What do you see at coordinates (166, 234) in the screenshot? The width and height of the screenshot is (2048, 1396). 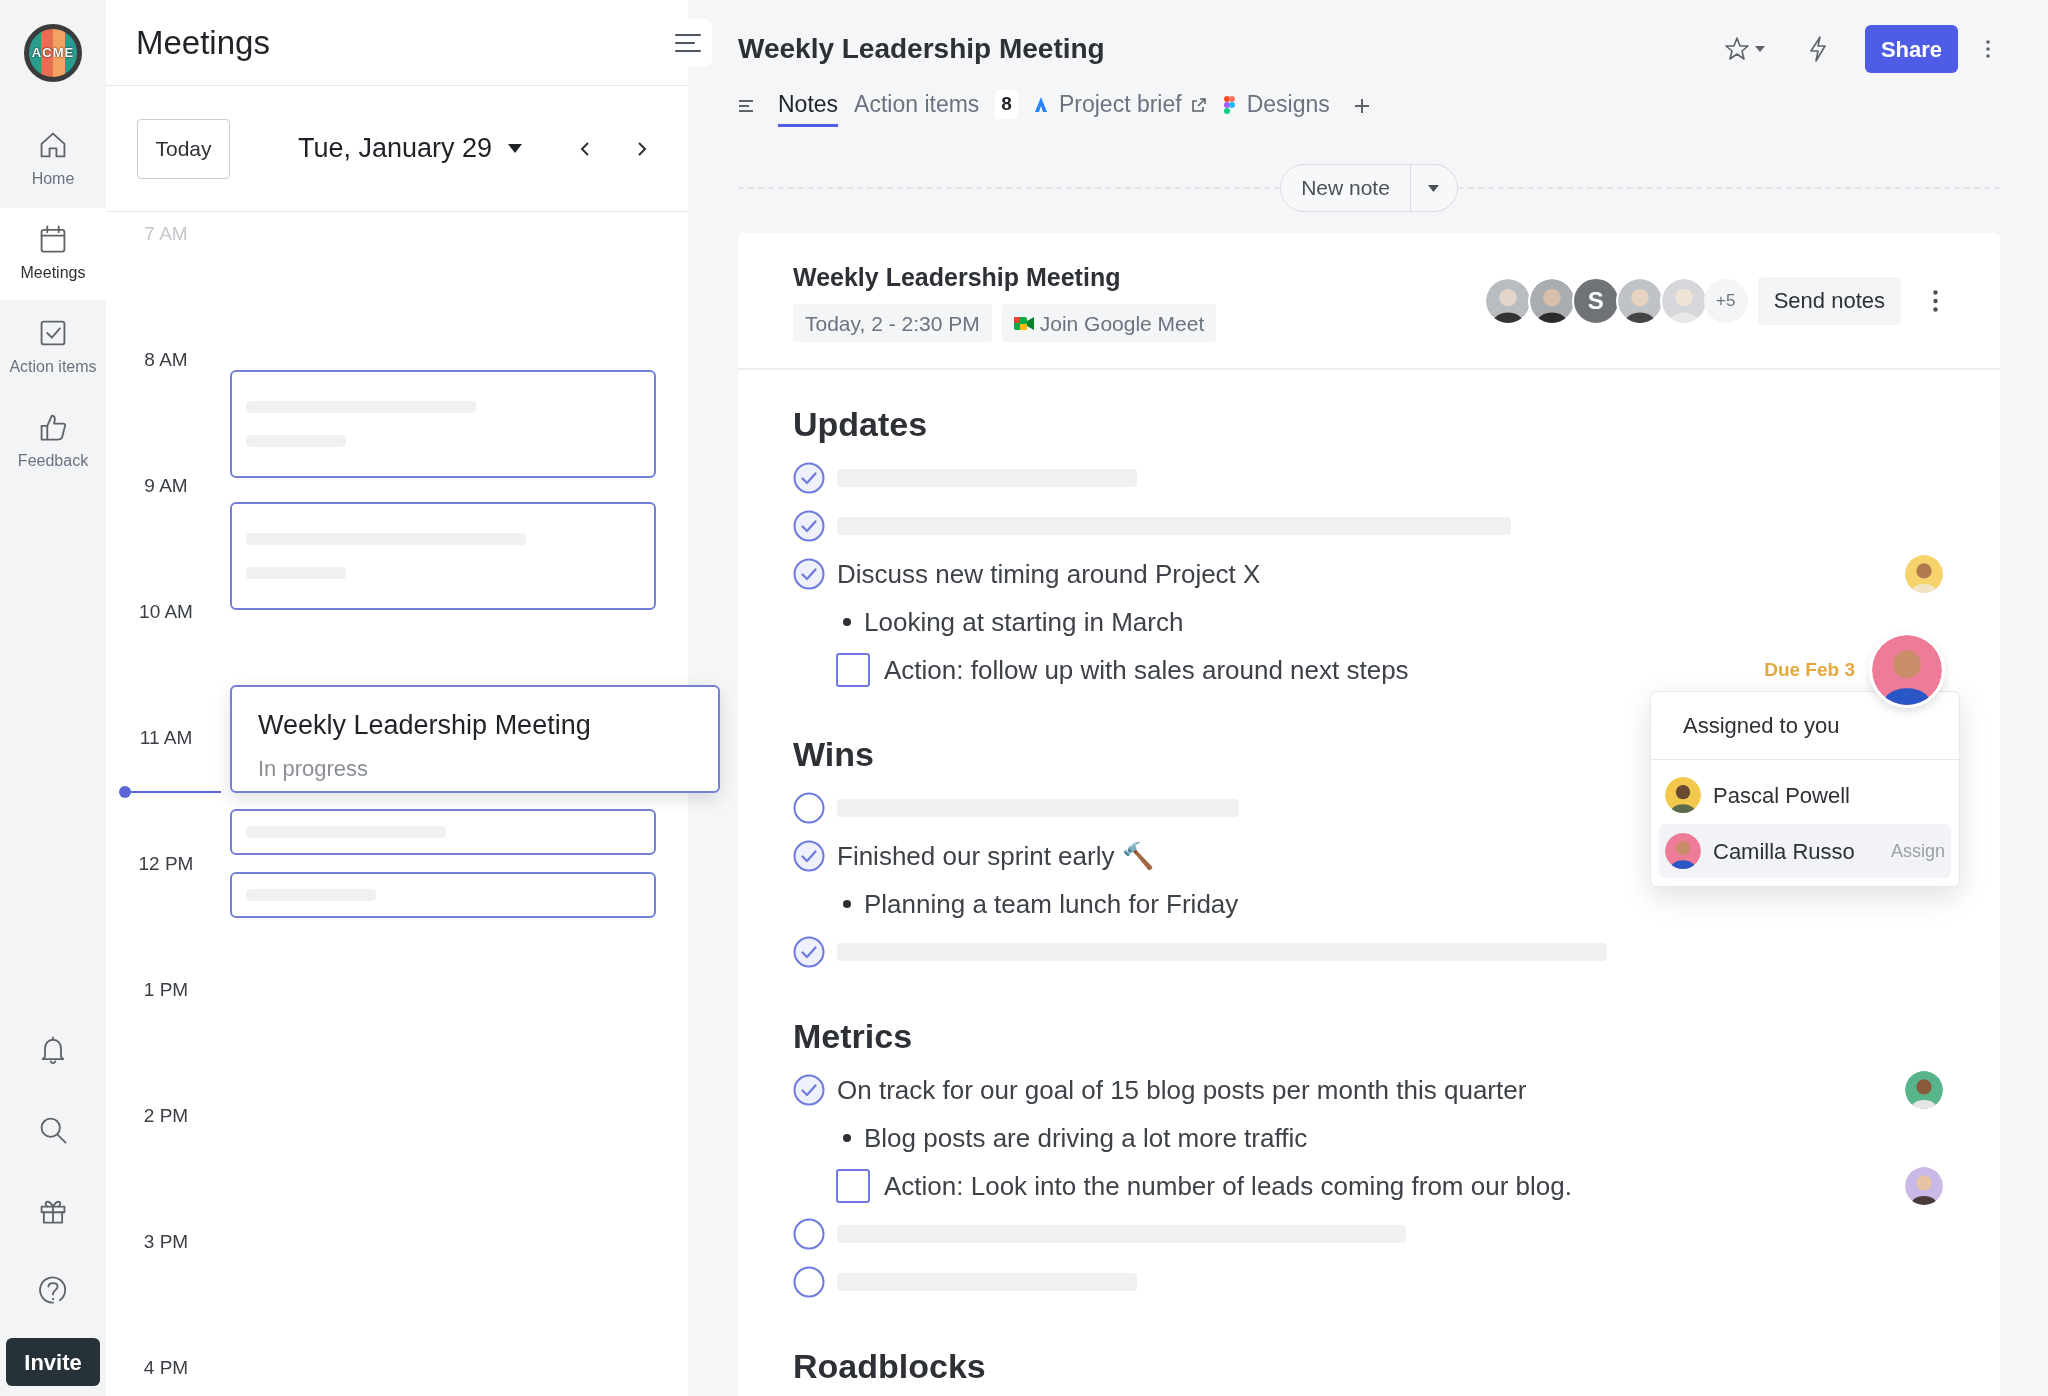 I see `hour-label: 7 AM` at bounding box center [166, 234].